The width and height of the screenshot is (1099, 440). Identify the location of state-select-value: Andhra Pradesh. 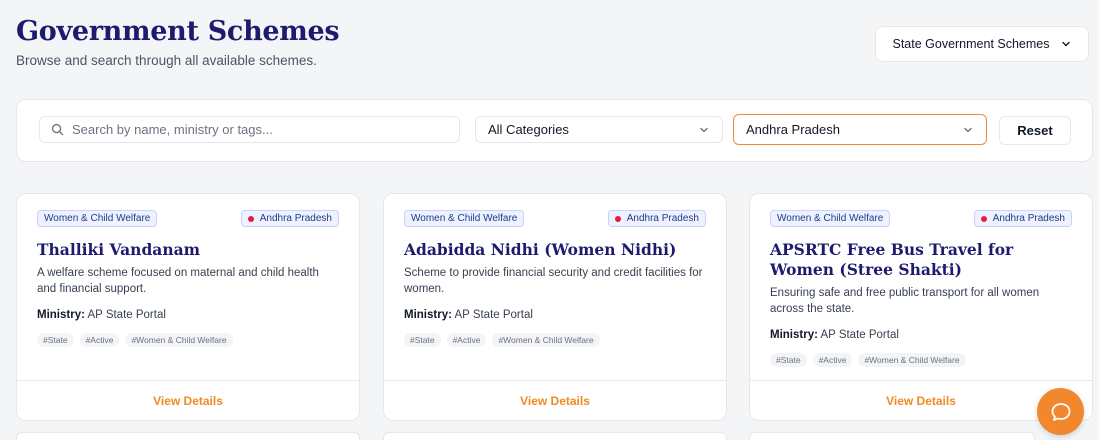
(793, 129).